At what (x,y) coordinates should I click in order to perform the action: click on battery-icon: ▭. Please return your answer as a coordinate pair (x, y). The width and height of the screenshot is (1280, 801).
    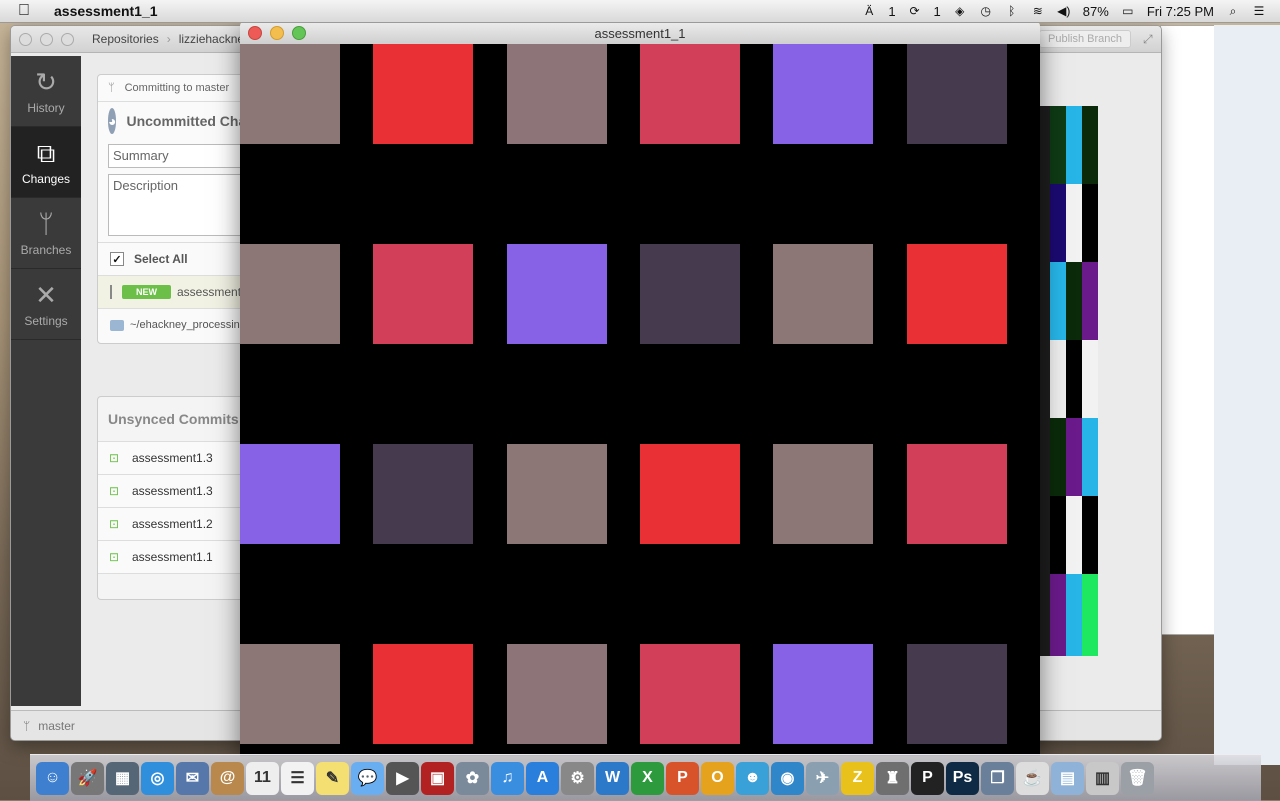
    Looking at the image, I should click on (1128, 11).